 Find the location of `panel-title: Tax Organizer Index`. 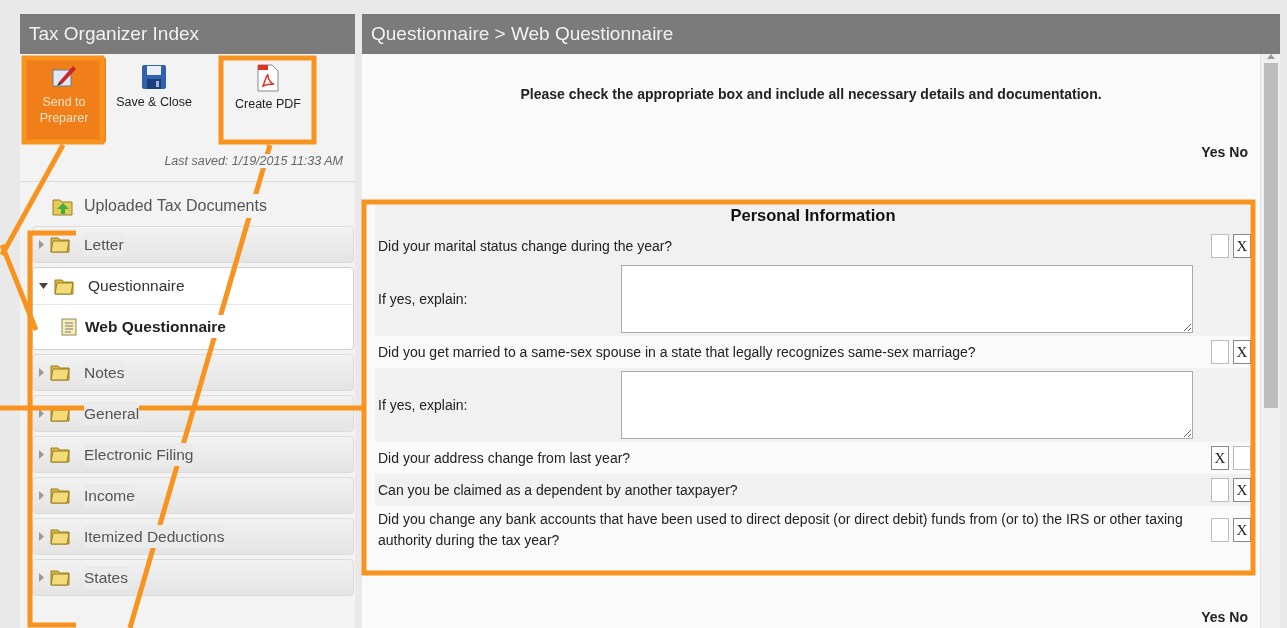

panel-title: Tax Organizer Index is located at coordinates (187, 34).